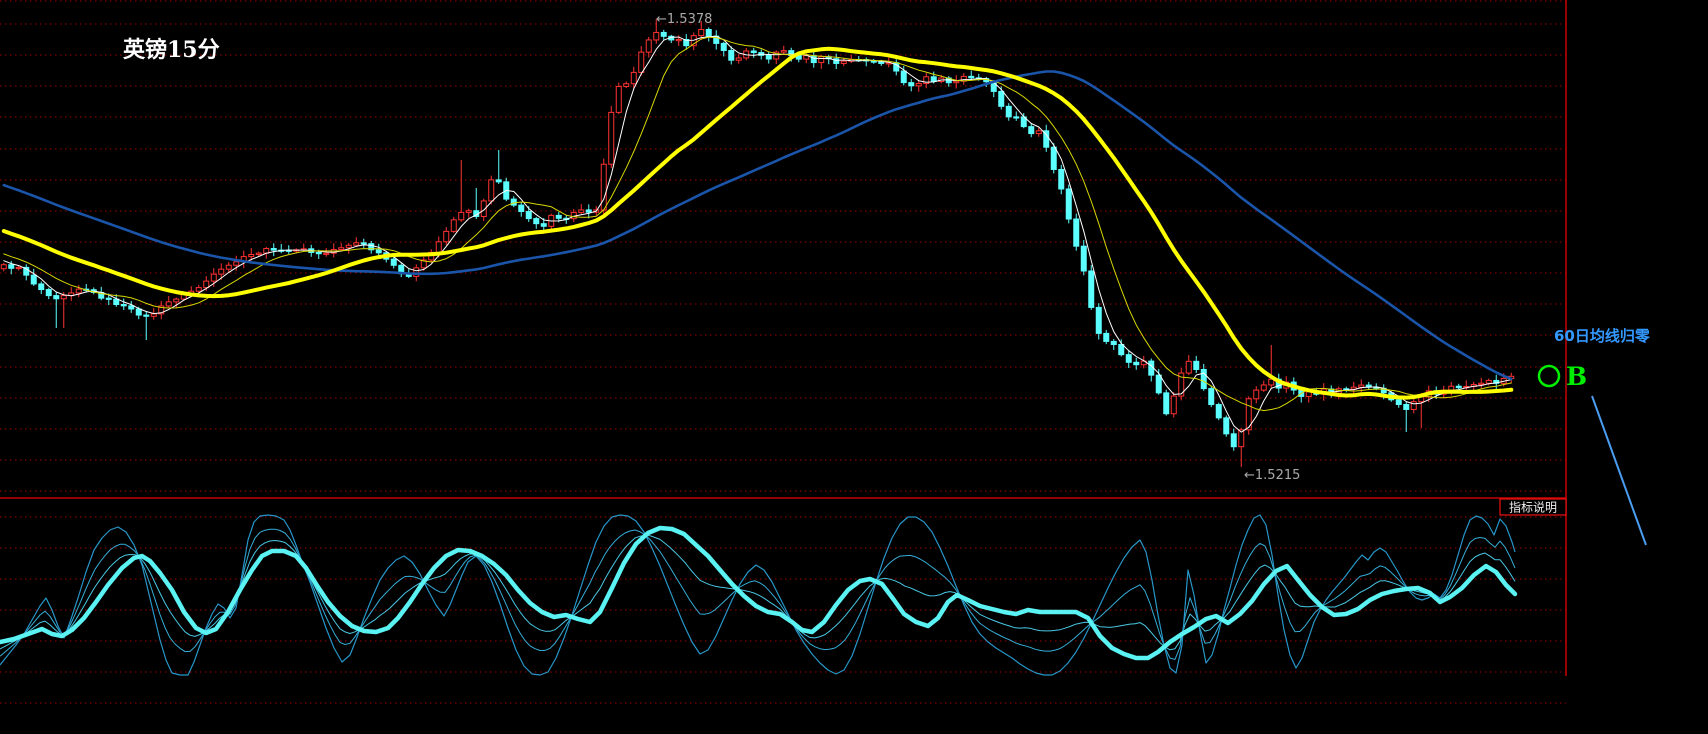 This screenshot has height=734, width=1708. What do you see at coordinates (1602, 336) in the screenshot?
I see `ma-zero-annotation-text: 60日均线归零` at bounding box center [1602, 336].